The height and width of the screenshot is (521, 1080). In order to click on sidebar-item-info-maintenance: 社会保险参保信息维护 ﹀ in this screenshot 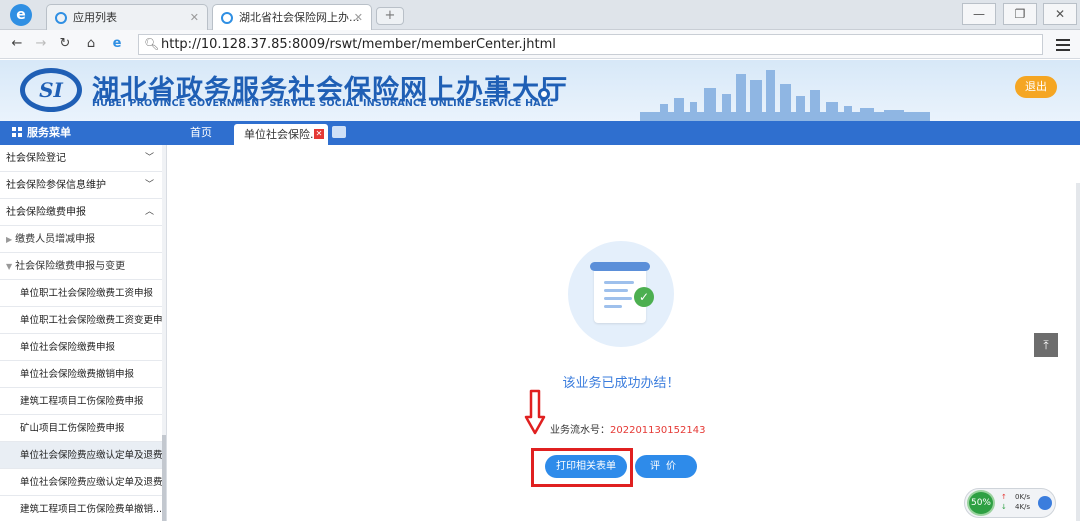, I will do `click(83, 185)`.